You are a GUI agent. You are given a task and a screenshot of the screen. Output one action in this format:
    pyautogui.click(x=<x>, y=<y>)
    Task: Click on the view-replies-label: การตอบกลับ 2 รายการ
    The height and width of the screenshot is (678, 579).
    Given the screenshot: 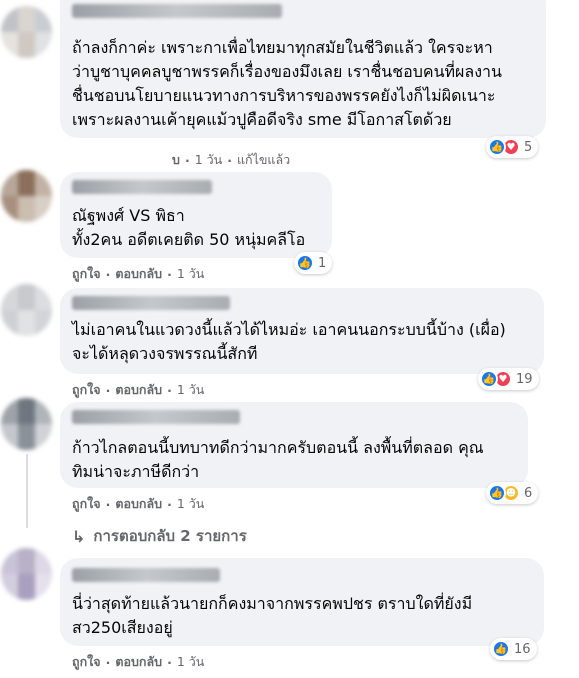 What is the action you would take?
    pyautogui.click(x=170, y=536)
    